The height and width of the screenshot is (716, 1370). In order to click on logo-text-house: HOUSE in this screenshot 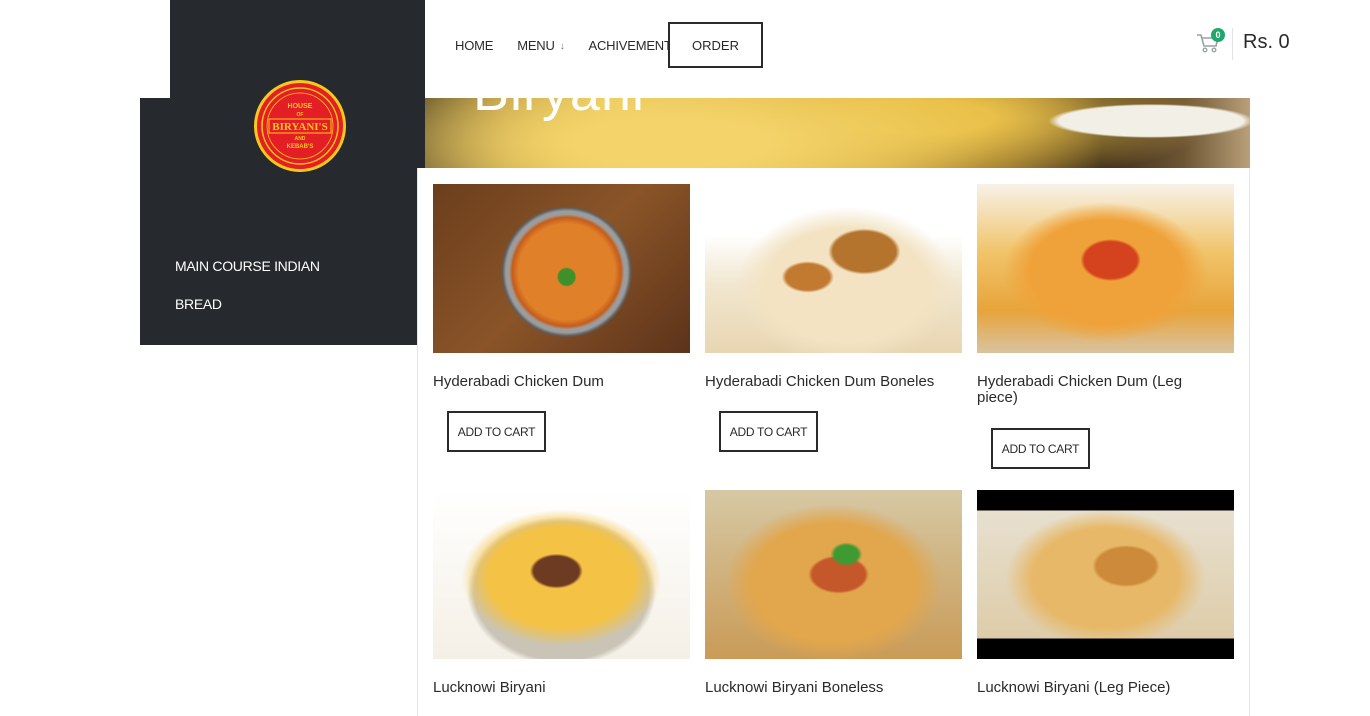, I will do `click(300, 106)`.